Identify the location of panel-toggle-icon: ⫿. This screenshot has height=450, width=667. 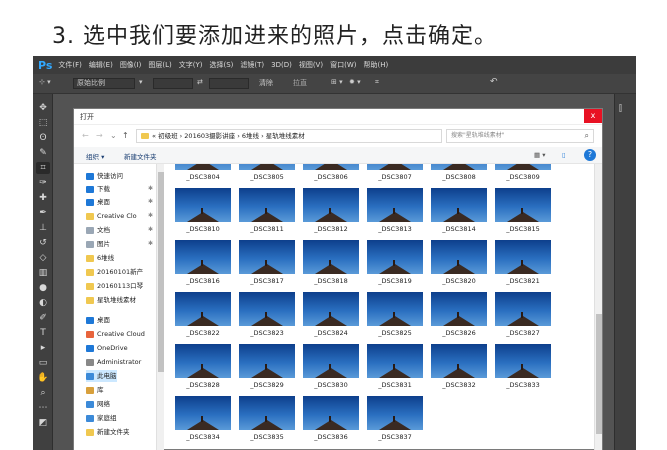
(620, 109).